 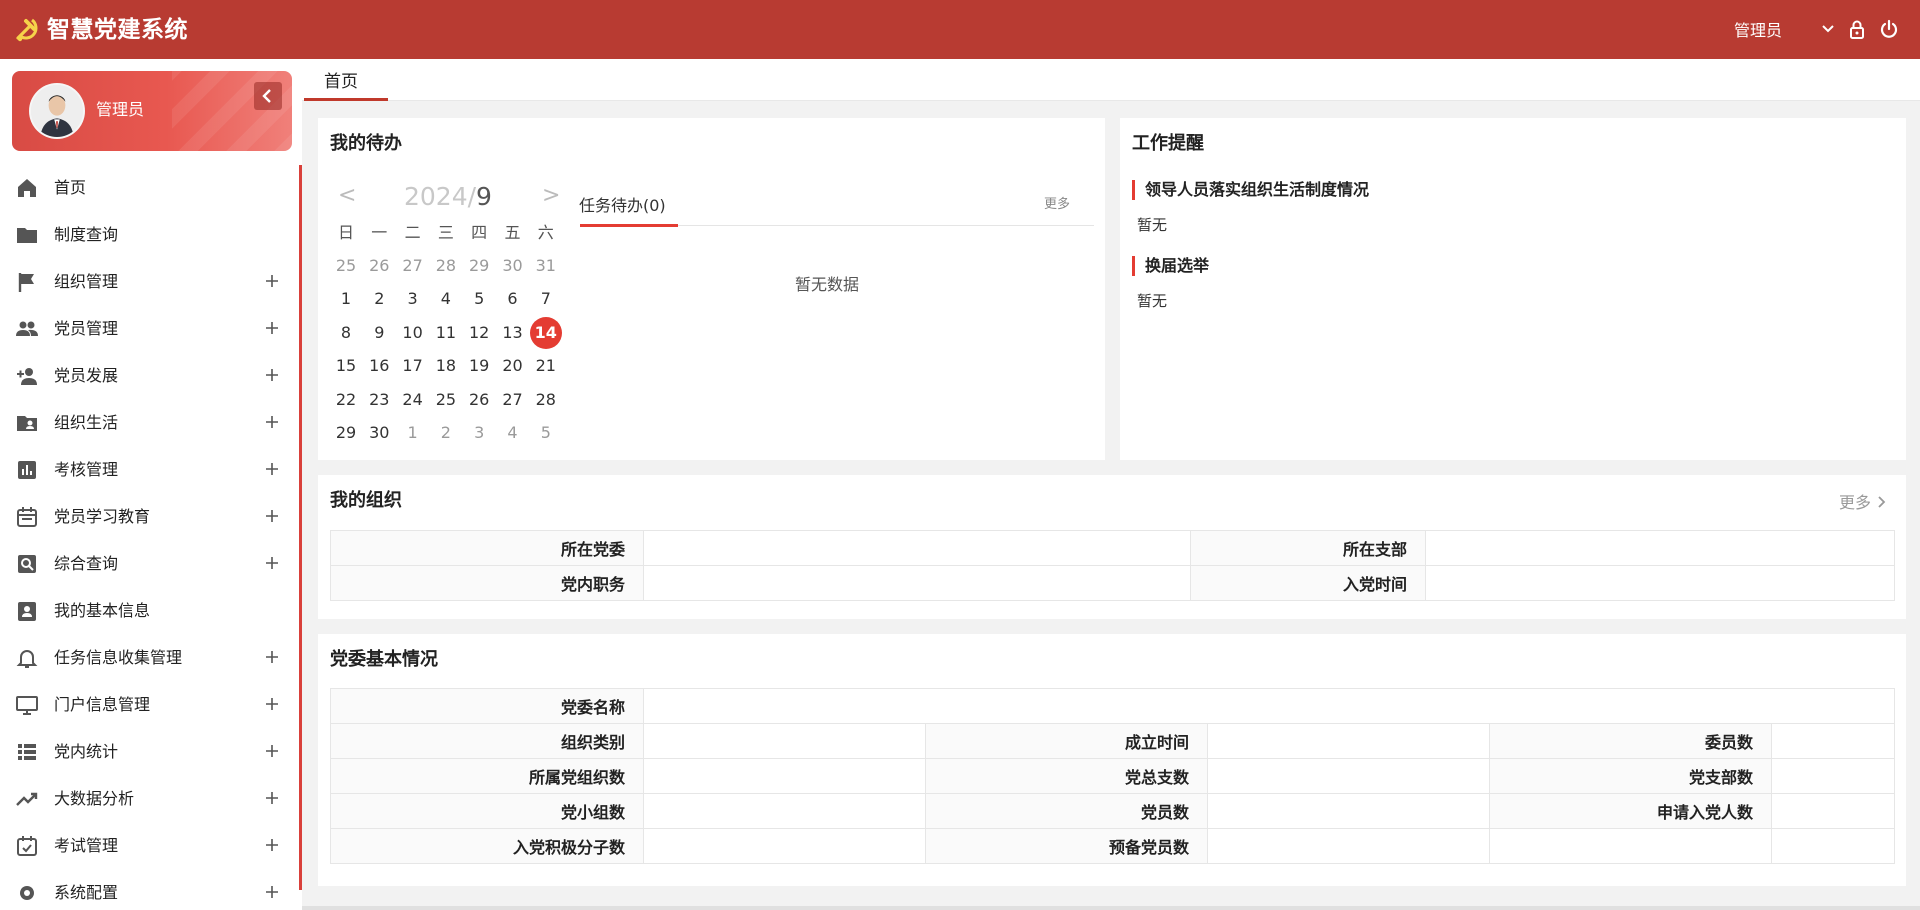 What do you see at coordinates (148, 282) in the screenshot?
I see `sidebar-item: 组织管理` at bounding box center [148, 282].